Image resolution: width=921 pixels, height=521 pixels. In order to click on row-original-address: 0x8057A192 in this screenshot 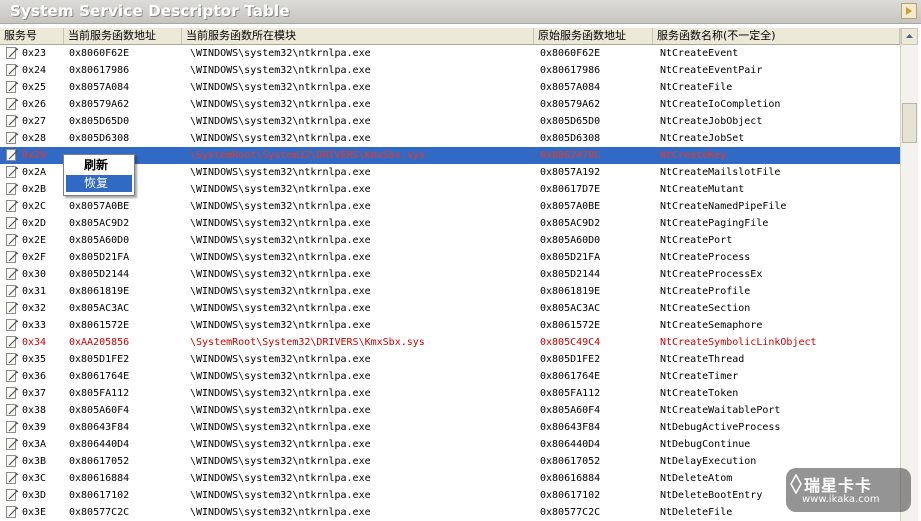, I will do `click(570, 172)`.